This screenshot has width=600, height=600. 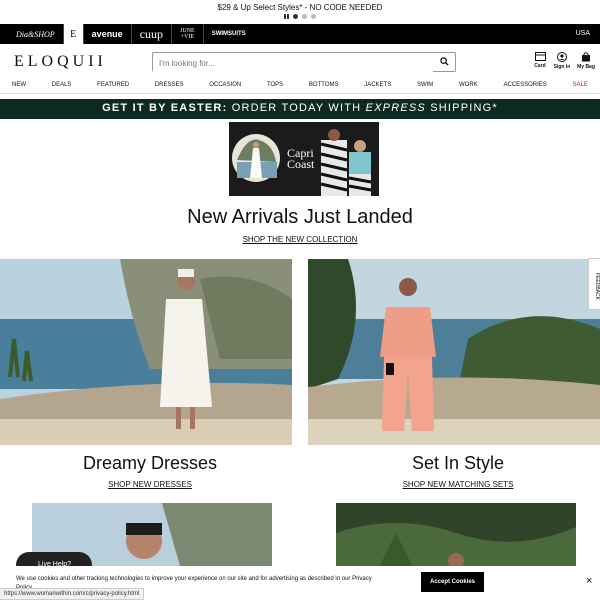 What do you see at coordinates (425, 85) in the screenshot?
I see `nav-swim: SWIM` at bounding box center [425, 85].